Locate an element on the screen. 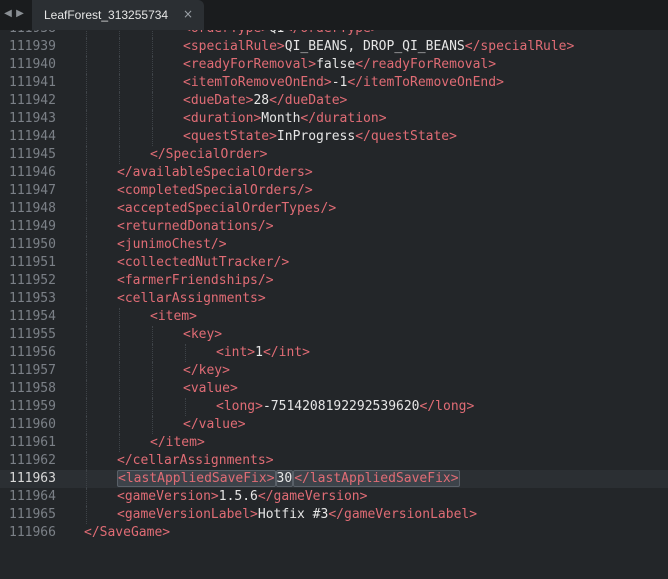  xml-tag: <duration> is located at coordinates (222, 118).